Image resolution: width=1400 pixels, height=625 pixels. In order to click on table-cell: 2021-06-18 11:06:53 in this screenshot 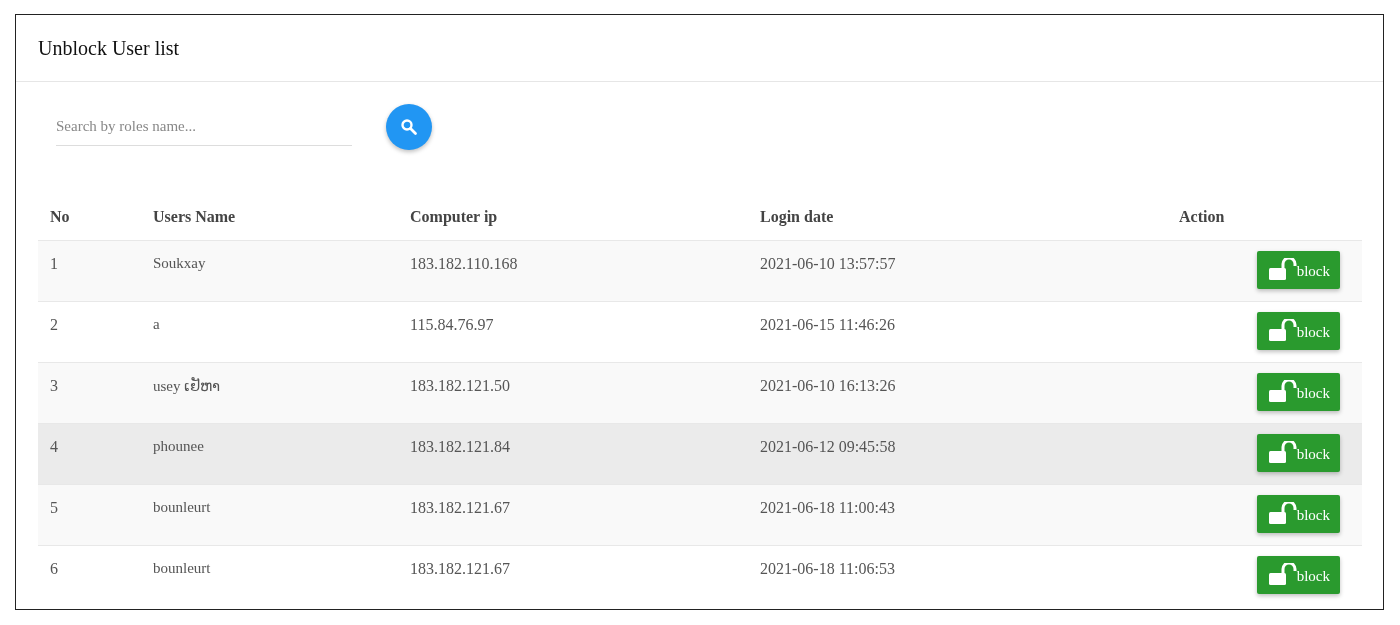, I will do `click(957, 576)`.